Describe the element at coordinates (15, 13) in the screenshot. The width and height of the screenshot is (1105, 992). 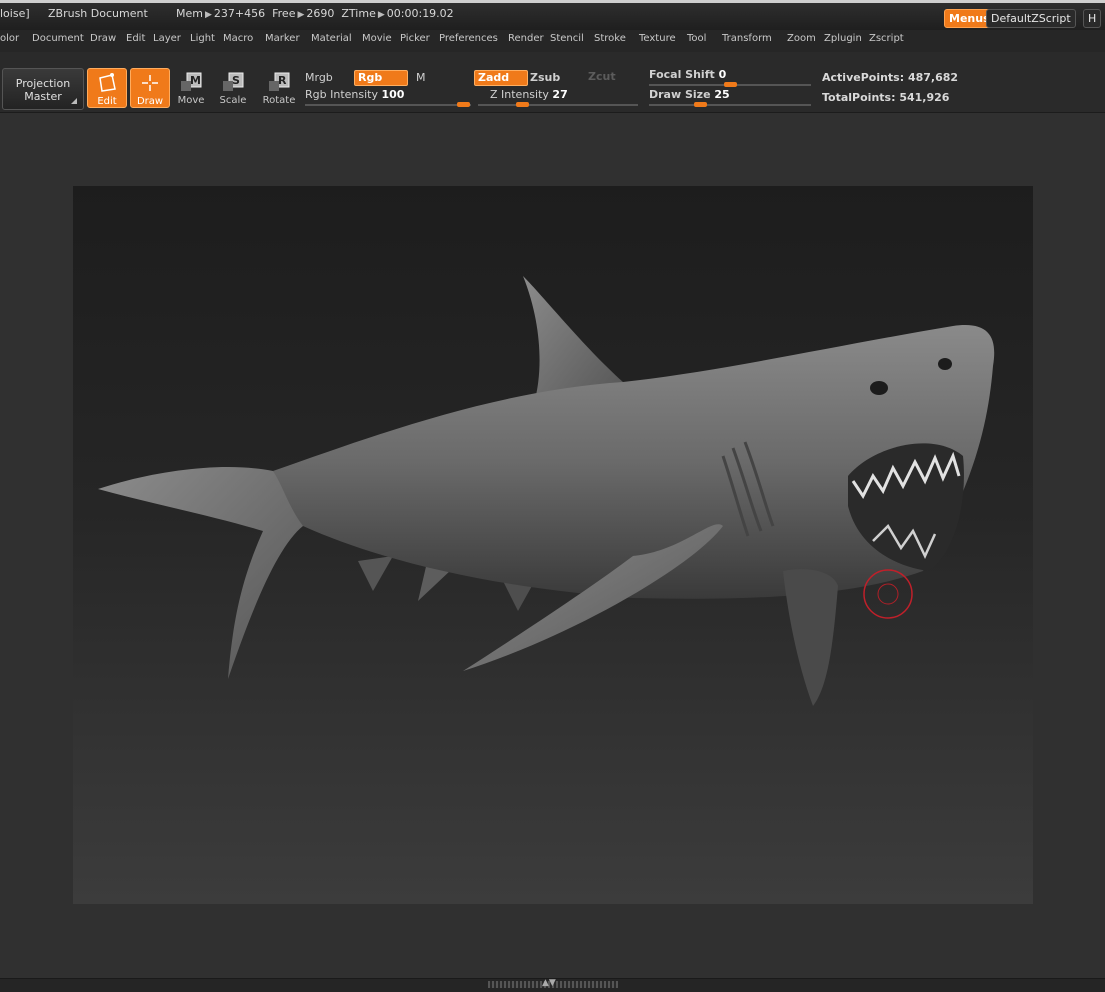
I see `document-name-fragment: loise]` at that location.